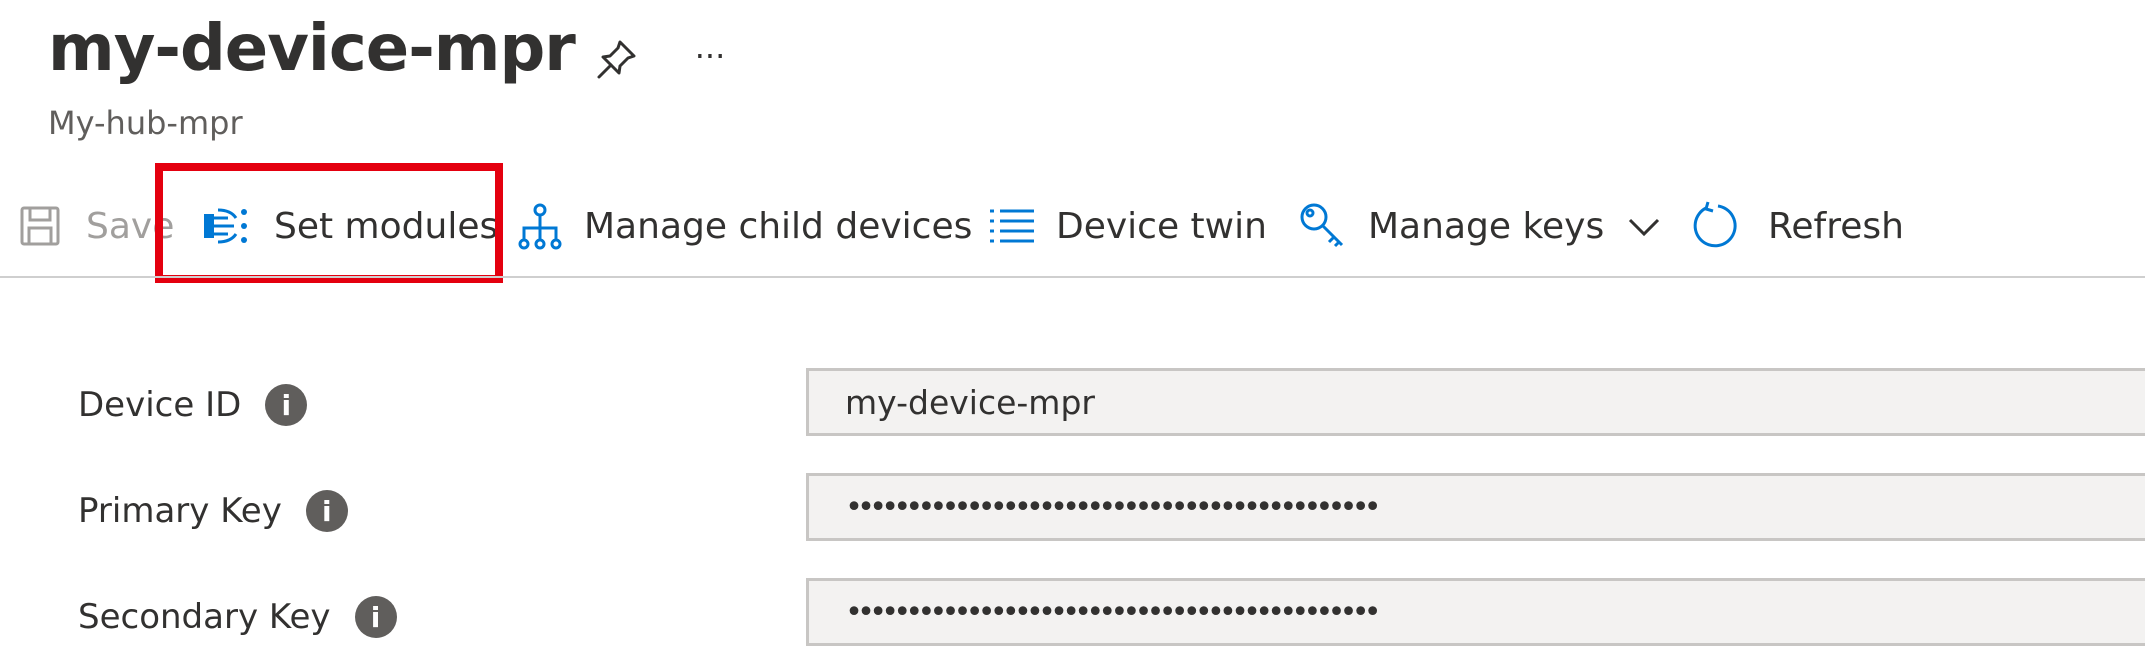 The height and width of the screenshot is (651, 2145). Describe the element at coordinates (225, 226) in the screenshot. I see `set-modules-icon` at that location.